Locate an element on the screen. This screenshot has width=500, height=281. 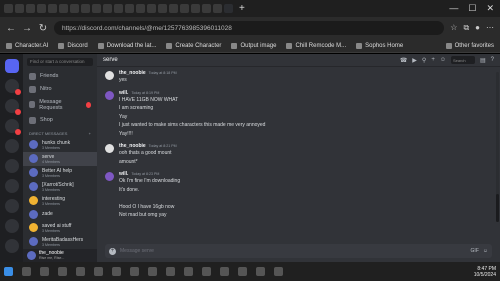
channel-search-input: Search is located at coordinates (462, 60).